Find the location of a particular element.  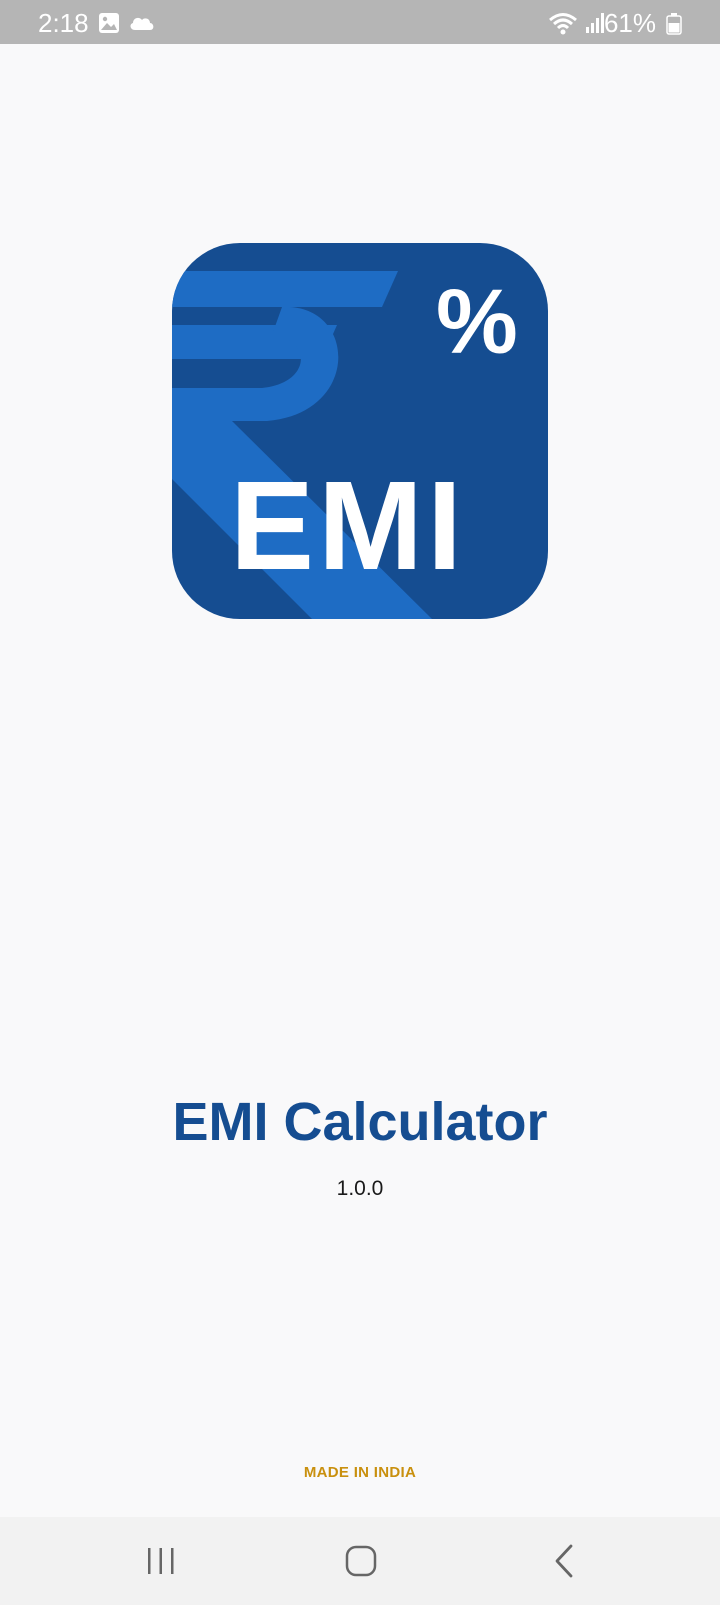

made-in-label: MADE IN INDIA is located at coordinates (360, 1472).